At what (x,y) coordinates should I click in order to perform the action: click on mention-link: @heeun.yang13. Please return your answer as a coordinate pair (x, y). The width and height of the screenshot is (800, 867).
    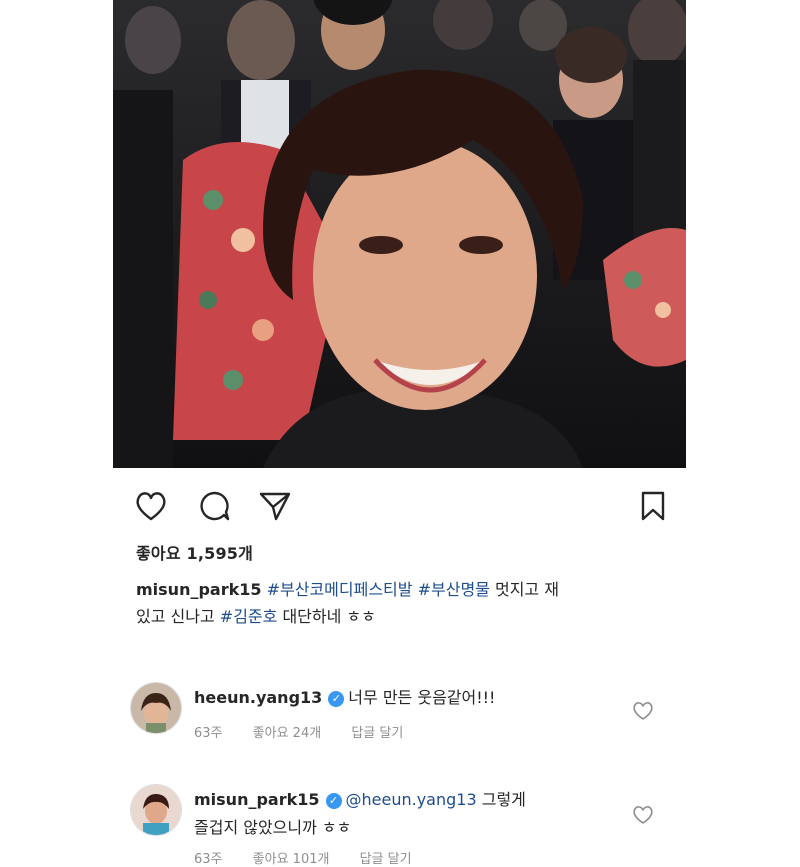
    Looking at the image, I should click on (411, 799).